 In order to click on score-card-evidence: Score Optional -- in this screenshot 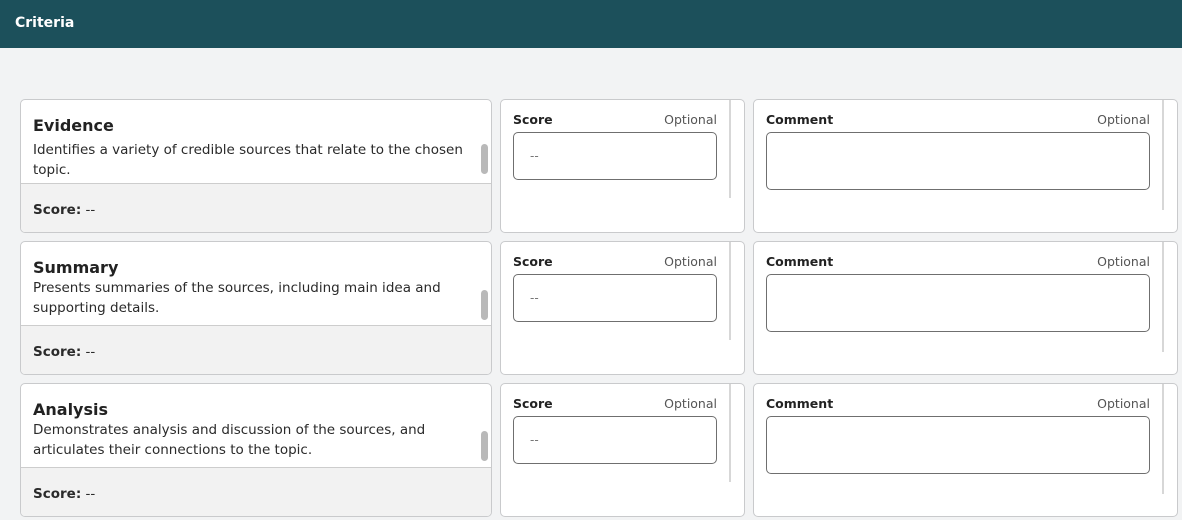, I will do `click(622, 166)`.